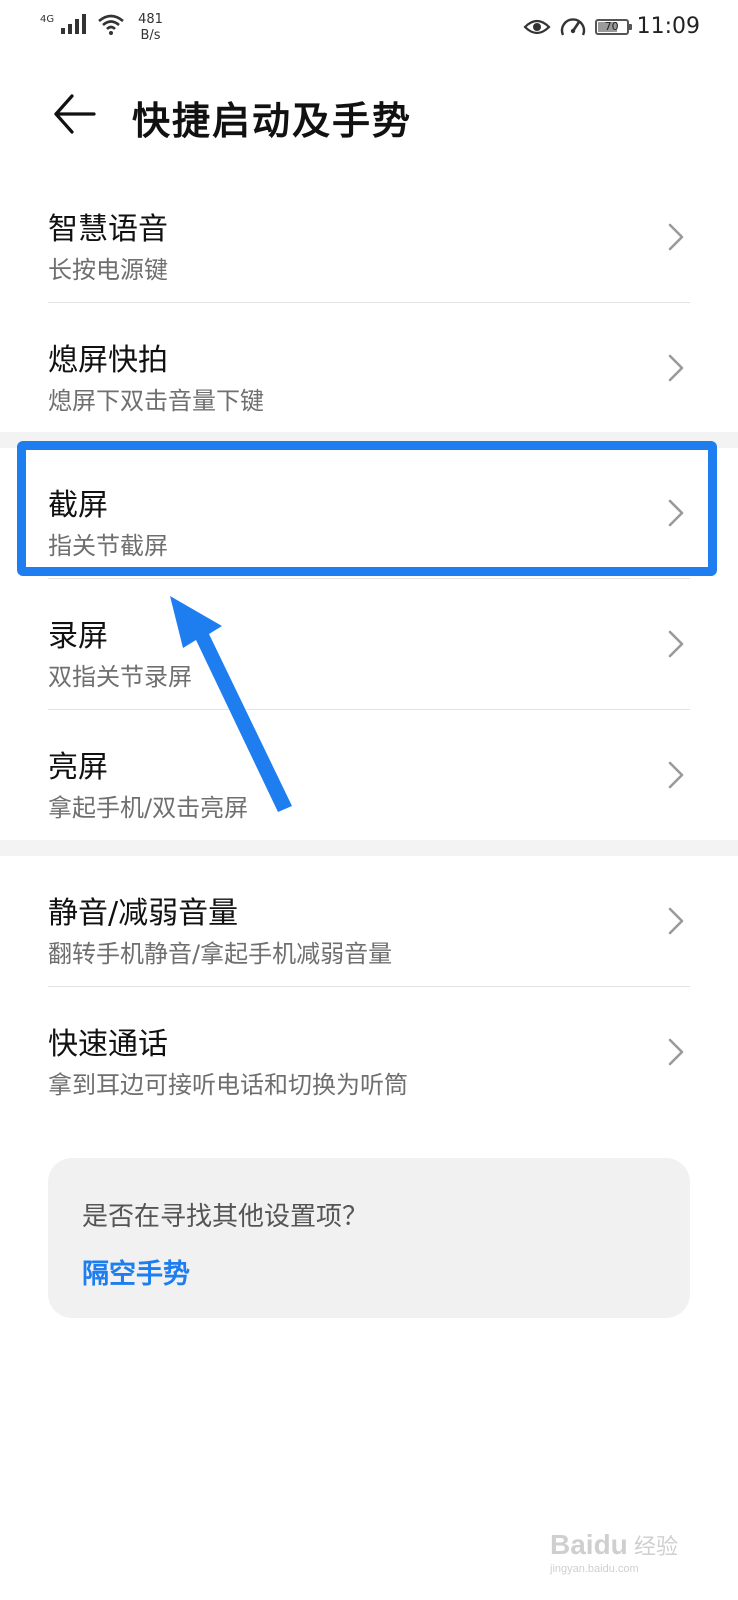 The height and width of the screenshot is (1600, 738). I want to click on hint-question: 是否在寻找其他设置项？, so click(225, 1217).